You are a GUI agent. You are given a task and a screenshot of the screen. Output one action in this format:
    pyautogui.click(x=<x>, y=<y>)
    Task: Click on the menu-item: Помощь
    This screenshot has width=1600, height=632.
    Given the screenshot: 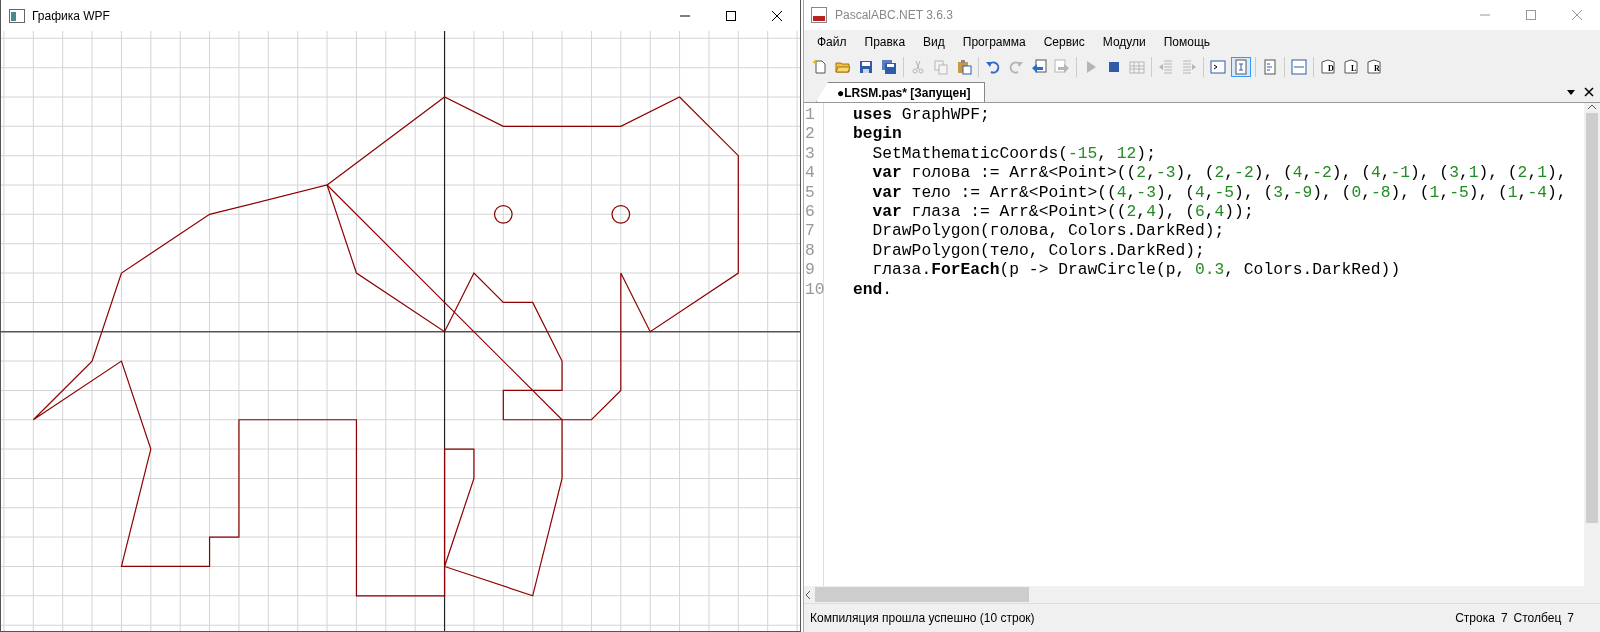 What is the action you would take?
    pyautogui.click(x=1187, y=42)
    